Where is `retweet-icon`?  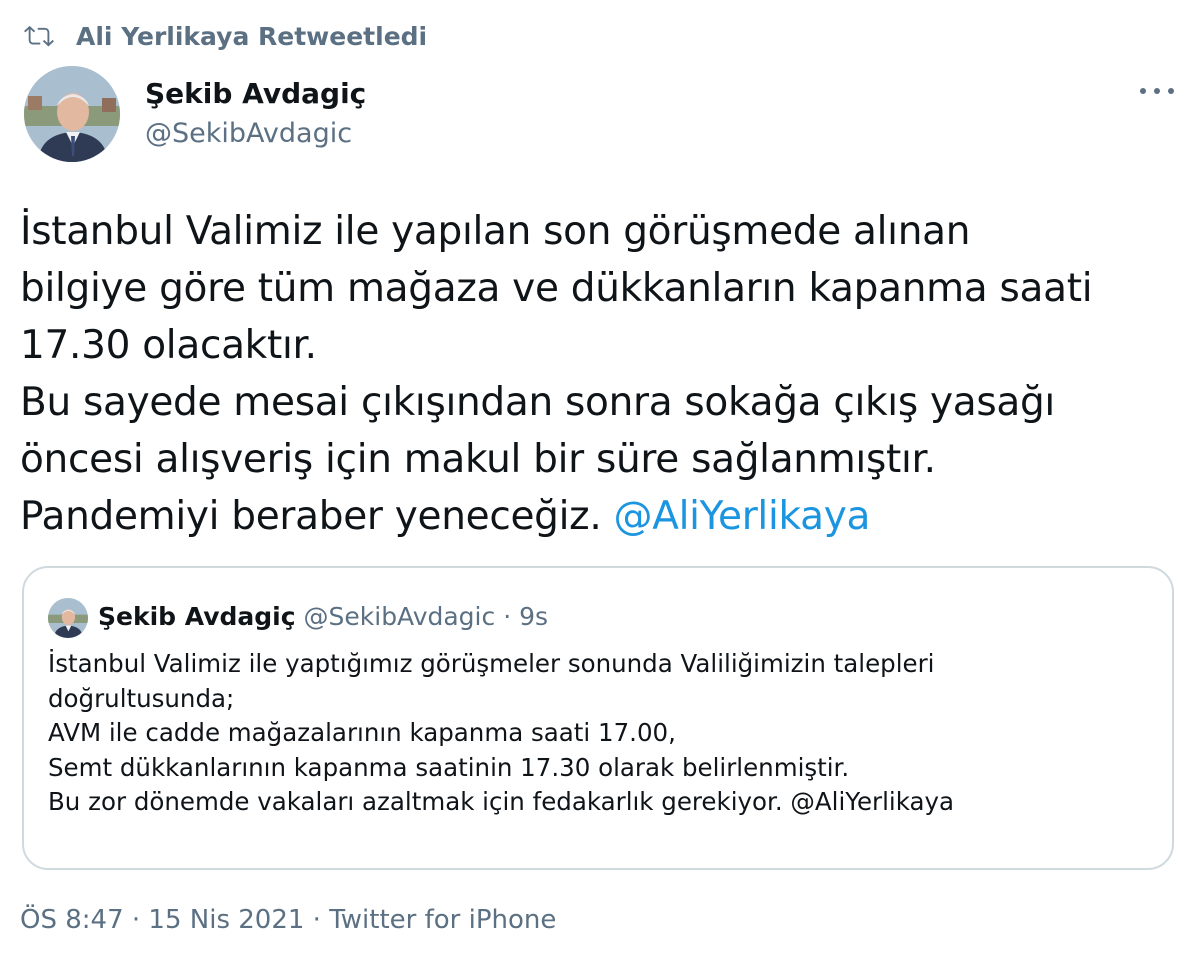
retweet-icon is located at coordinates (39, 36).